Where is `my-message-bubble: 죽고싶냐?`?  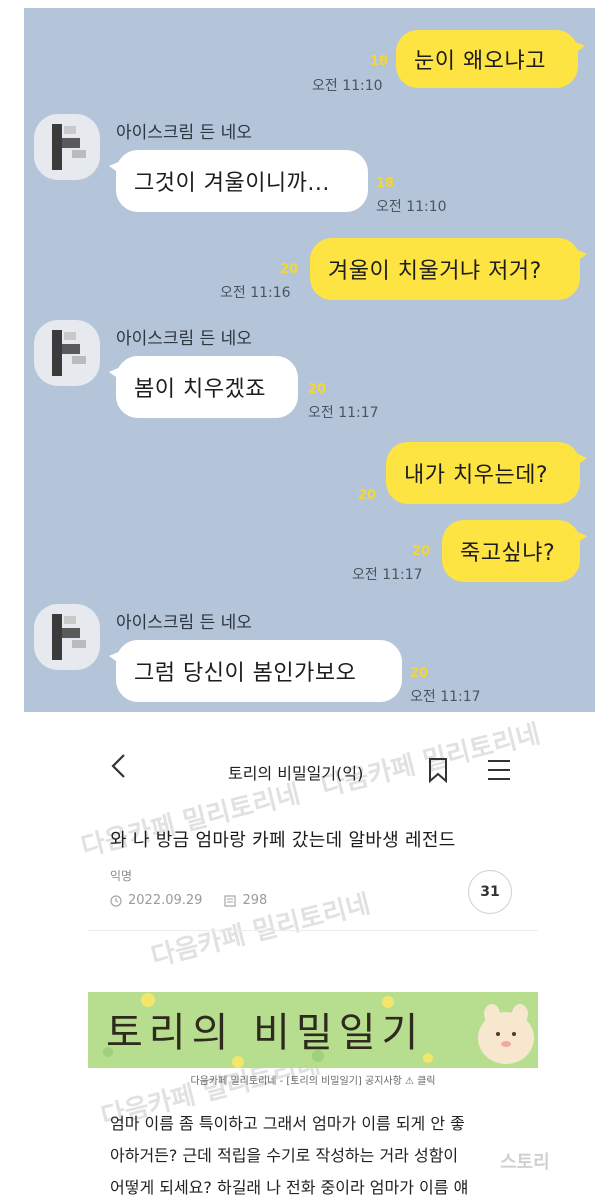
my-message-bubble: 죽고싶냐? is located at coordinates (514, 551).